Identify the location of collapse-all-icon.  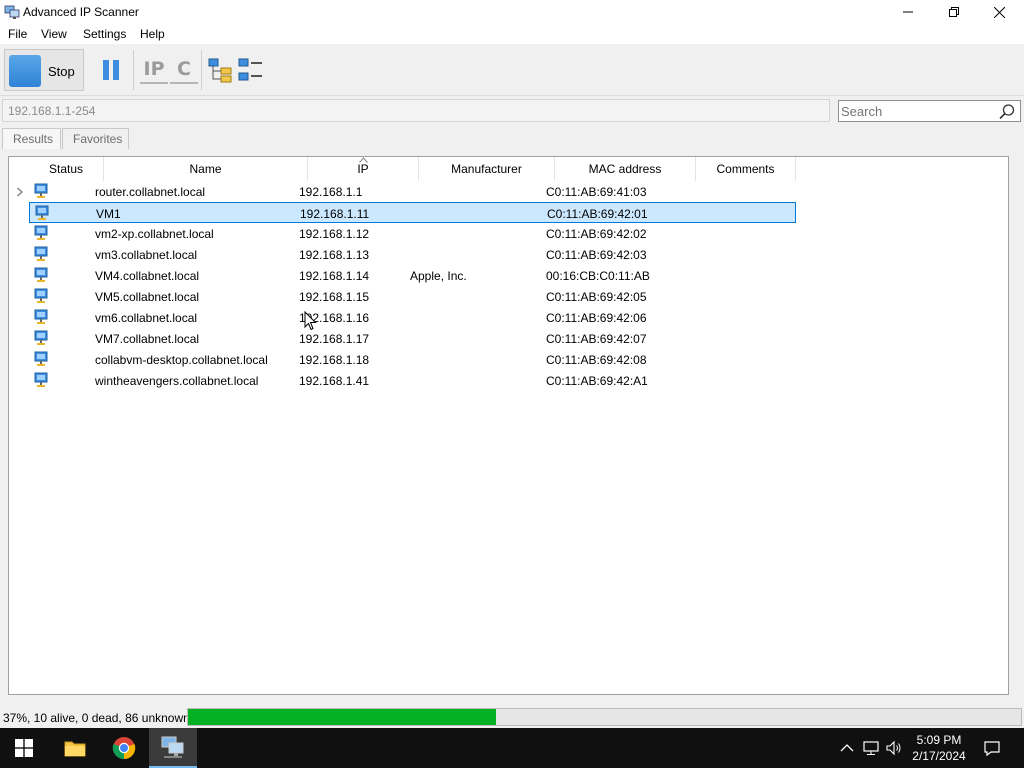
(251, 70).